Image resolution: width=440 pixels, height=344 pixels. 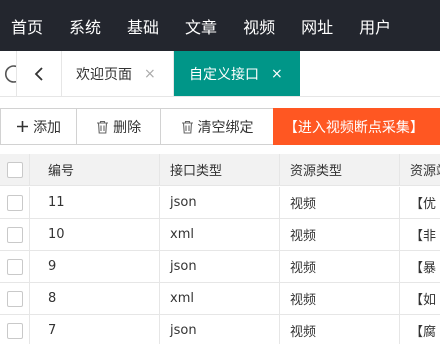 What do you see at coordinates (95, 329) in the screenshot?
I see `cell-id: 7` at bounding box center [95, 329].